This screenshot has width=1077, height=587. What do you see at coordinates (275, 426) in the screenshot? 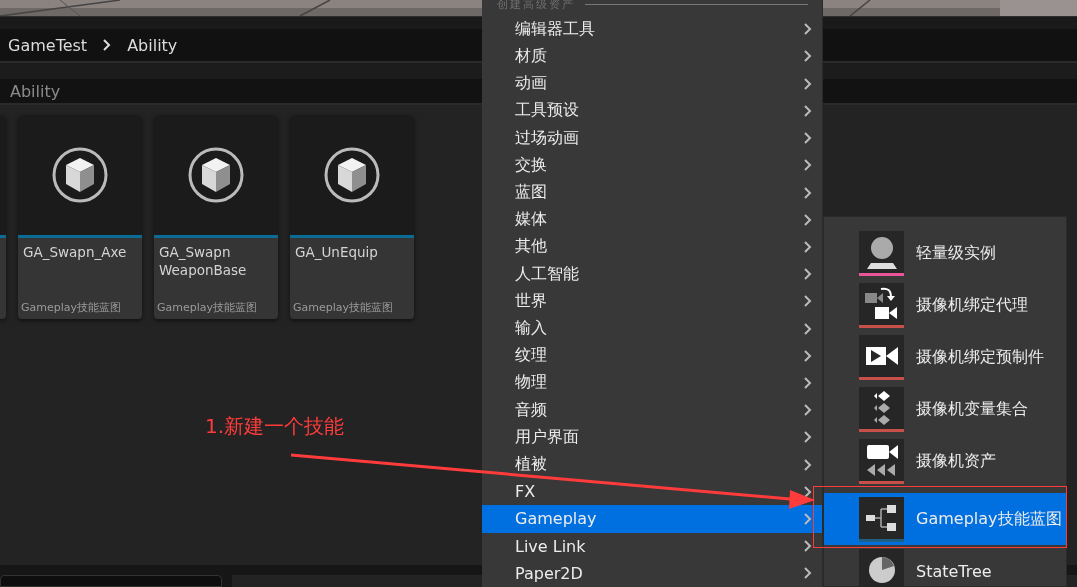
I see `annotation-text: 1.新建一个技能` at bounding box center [275, 426].